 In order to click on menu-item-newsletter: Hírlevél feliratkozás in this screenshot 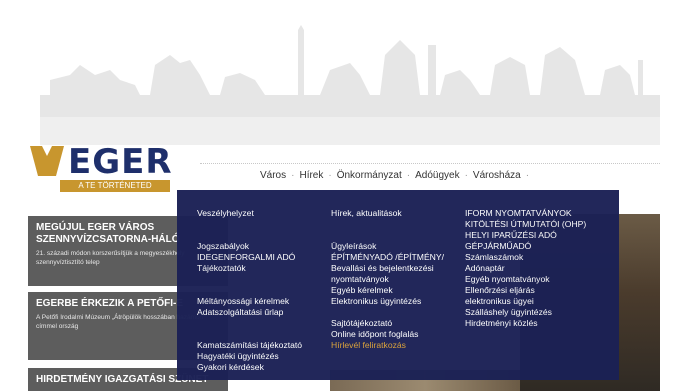, I will do `click(387, 345)`.